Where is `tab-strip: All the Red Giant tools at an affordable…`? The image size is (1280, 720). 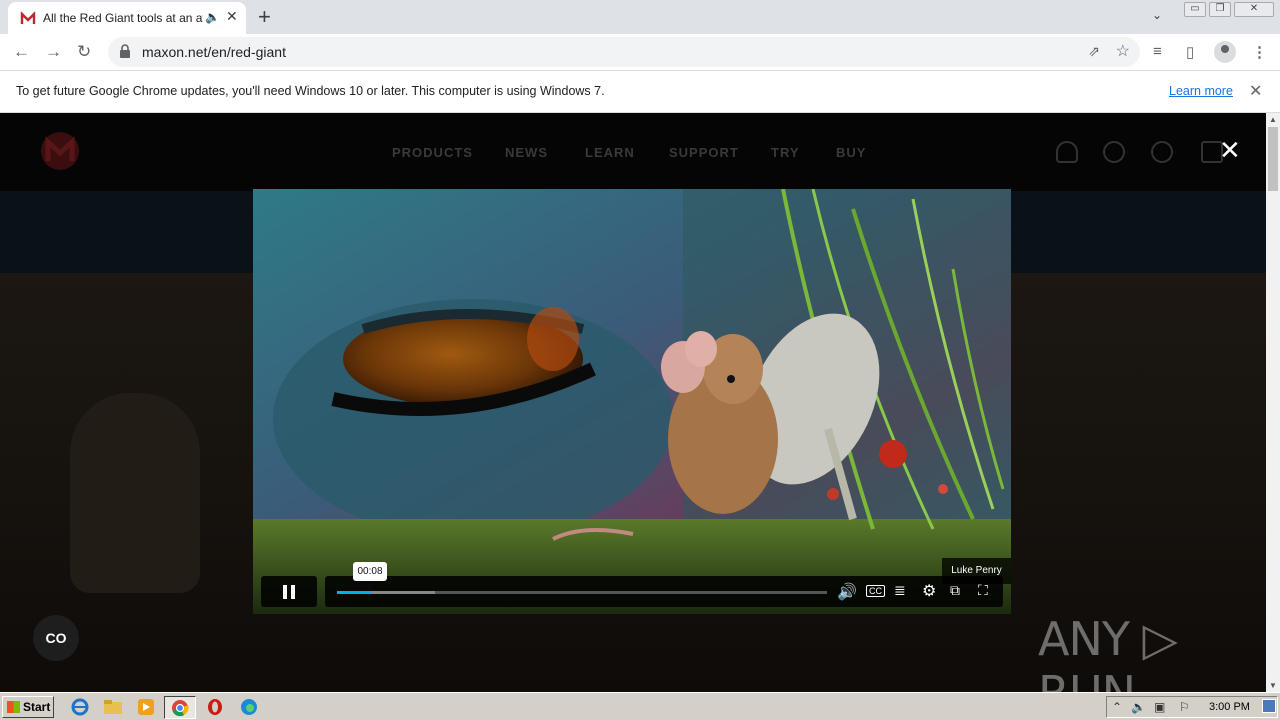
tab-strip: All the Red Giant tools at an affordable… is located at coordinates (640, 17).